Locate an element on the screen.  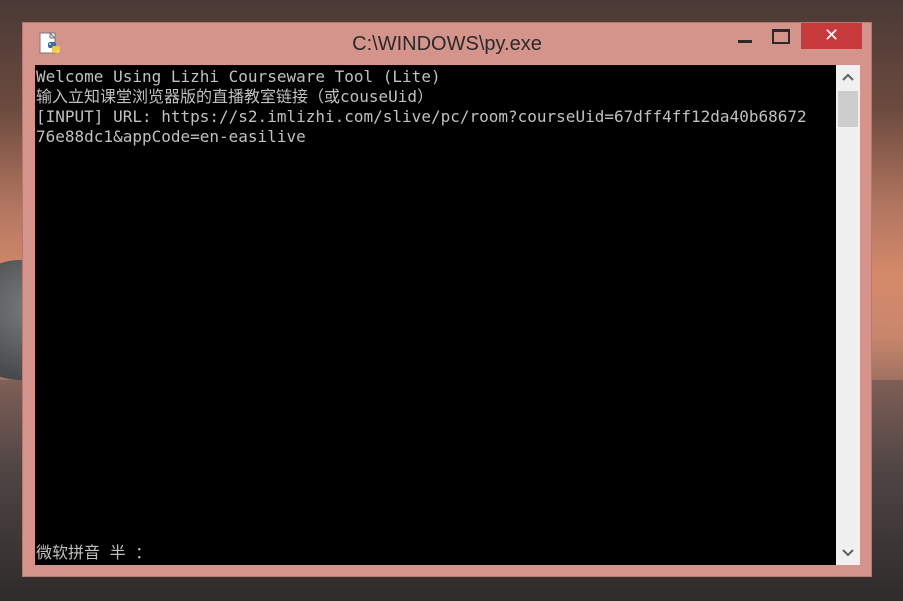
scrollbar-thumb is located at coordinates (848, 109).